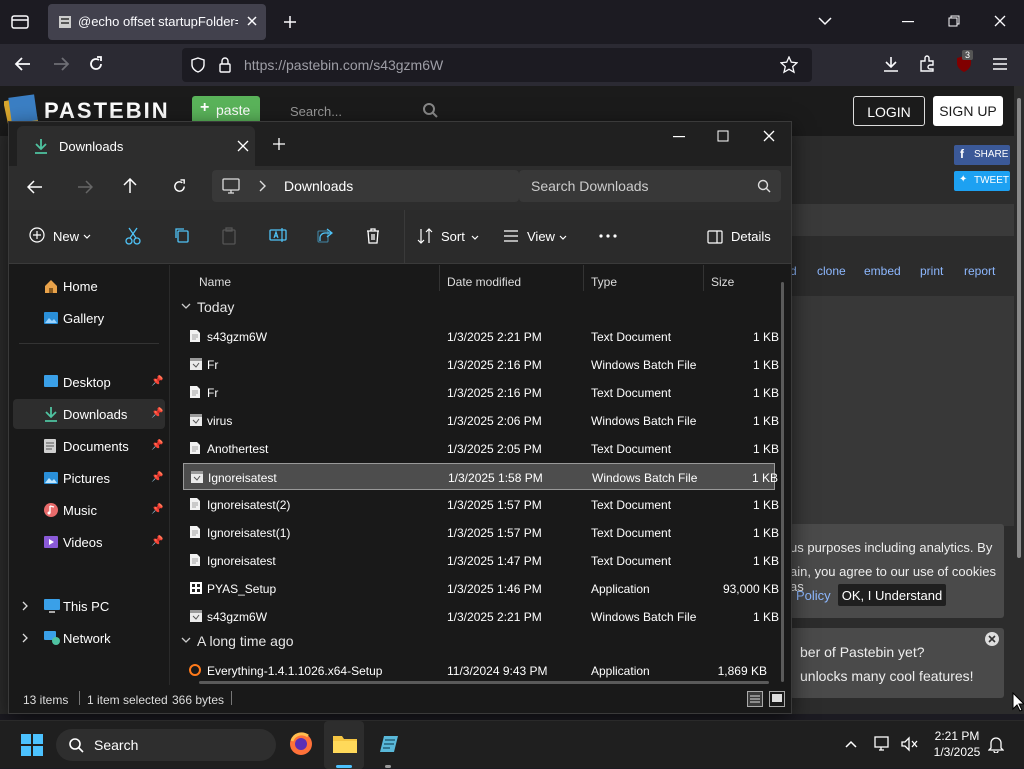 This screenshot has width=1024, height=769. What do you see at coordinates (979, 271) in the screenshot?
I see `action-report-link: report` at bounding box center [979, 271].